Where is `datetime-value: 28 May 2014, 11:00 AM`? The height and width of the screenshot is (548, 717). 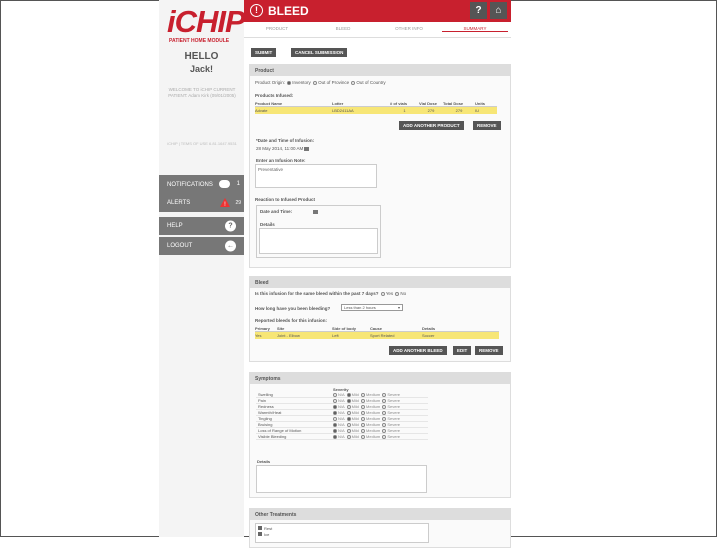
datetime-value: 28 May 2014, 11:00 AM is located at coordinates (283, 148).